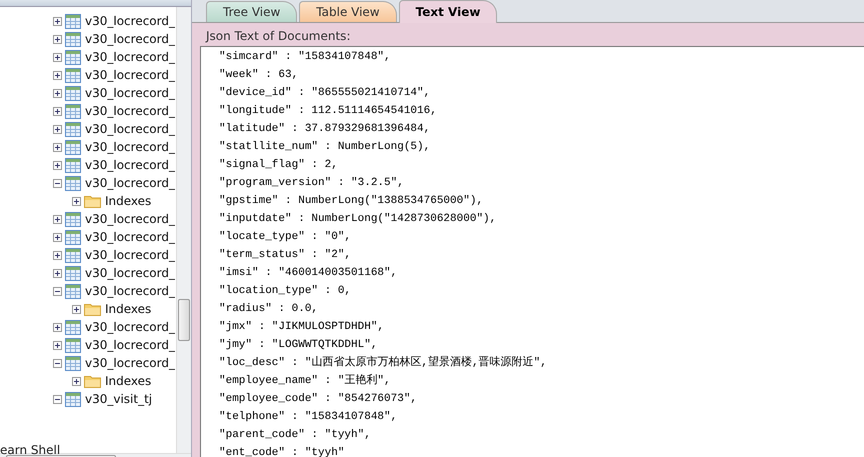 The image size is (864, 457). Describe the element at coordinates (305, 57) in the screenshot. I see `code-line: "simcard" : "15834107848",` at that location.